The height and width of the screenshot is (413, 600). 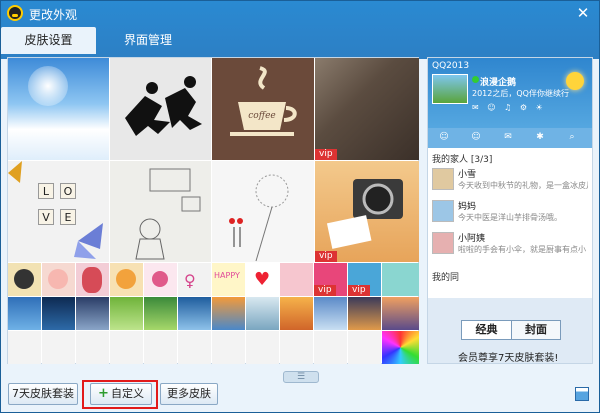 What do you see at coordinates (58, 109) in the screenshot?
I see `skin-sky-clouds` at bounding box center [58, 109].